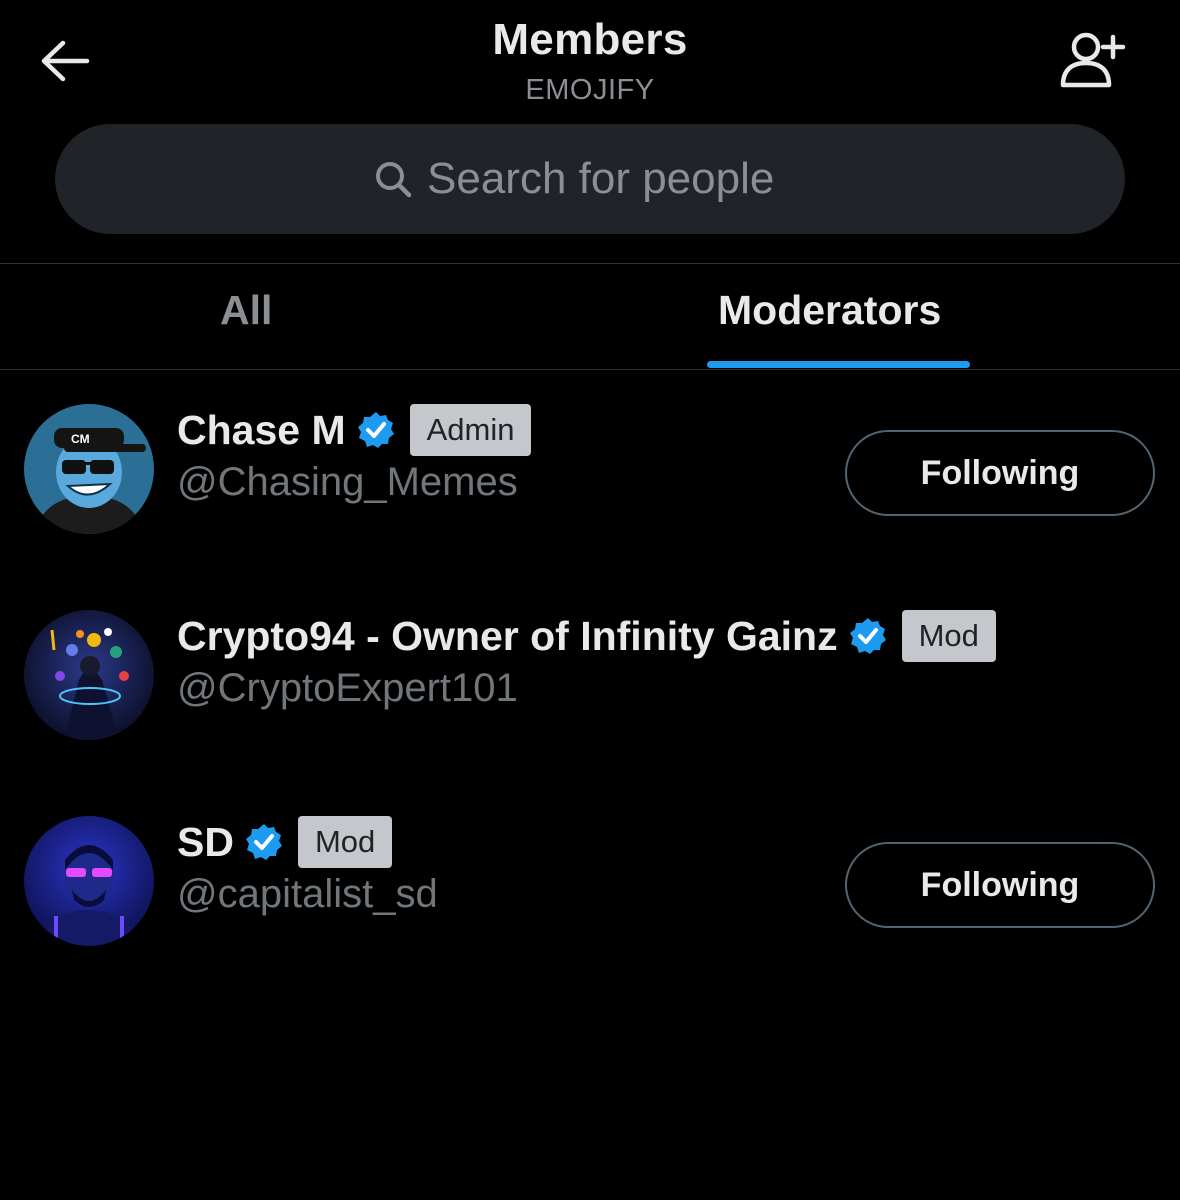 The width and height of the screenshot is (1180, 1200). I want to click on arrow-left-icon, so click(65, 61).